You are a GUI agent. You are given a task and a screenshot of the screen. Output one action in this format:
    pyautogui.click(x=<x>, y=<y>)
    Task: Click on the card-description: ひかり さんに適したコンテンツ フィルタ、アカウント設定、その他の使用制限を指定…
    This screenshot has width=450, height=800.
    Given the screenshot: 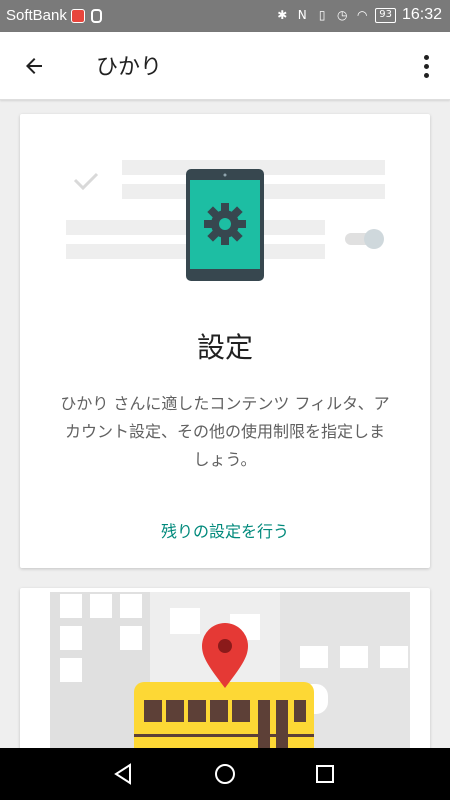 What is the action you would take?
    pyautogui.click(x=225, y=431)
    